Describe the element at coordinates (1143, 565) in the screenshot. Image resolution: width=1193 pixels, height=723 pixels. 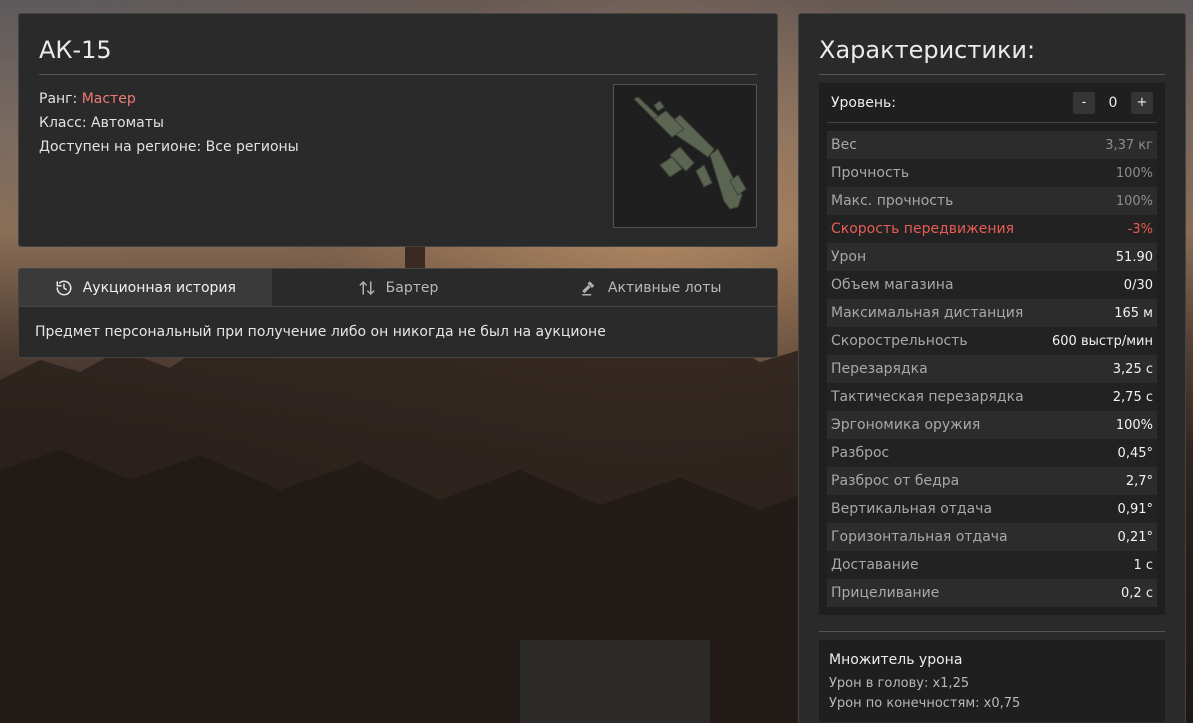
I see `stat-value: 1 с` at that location.